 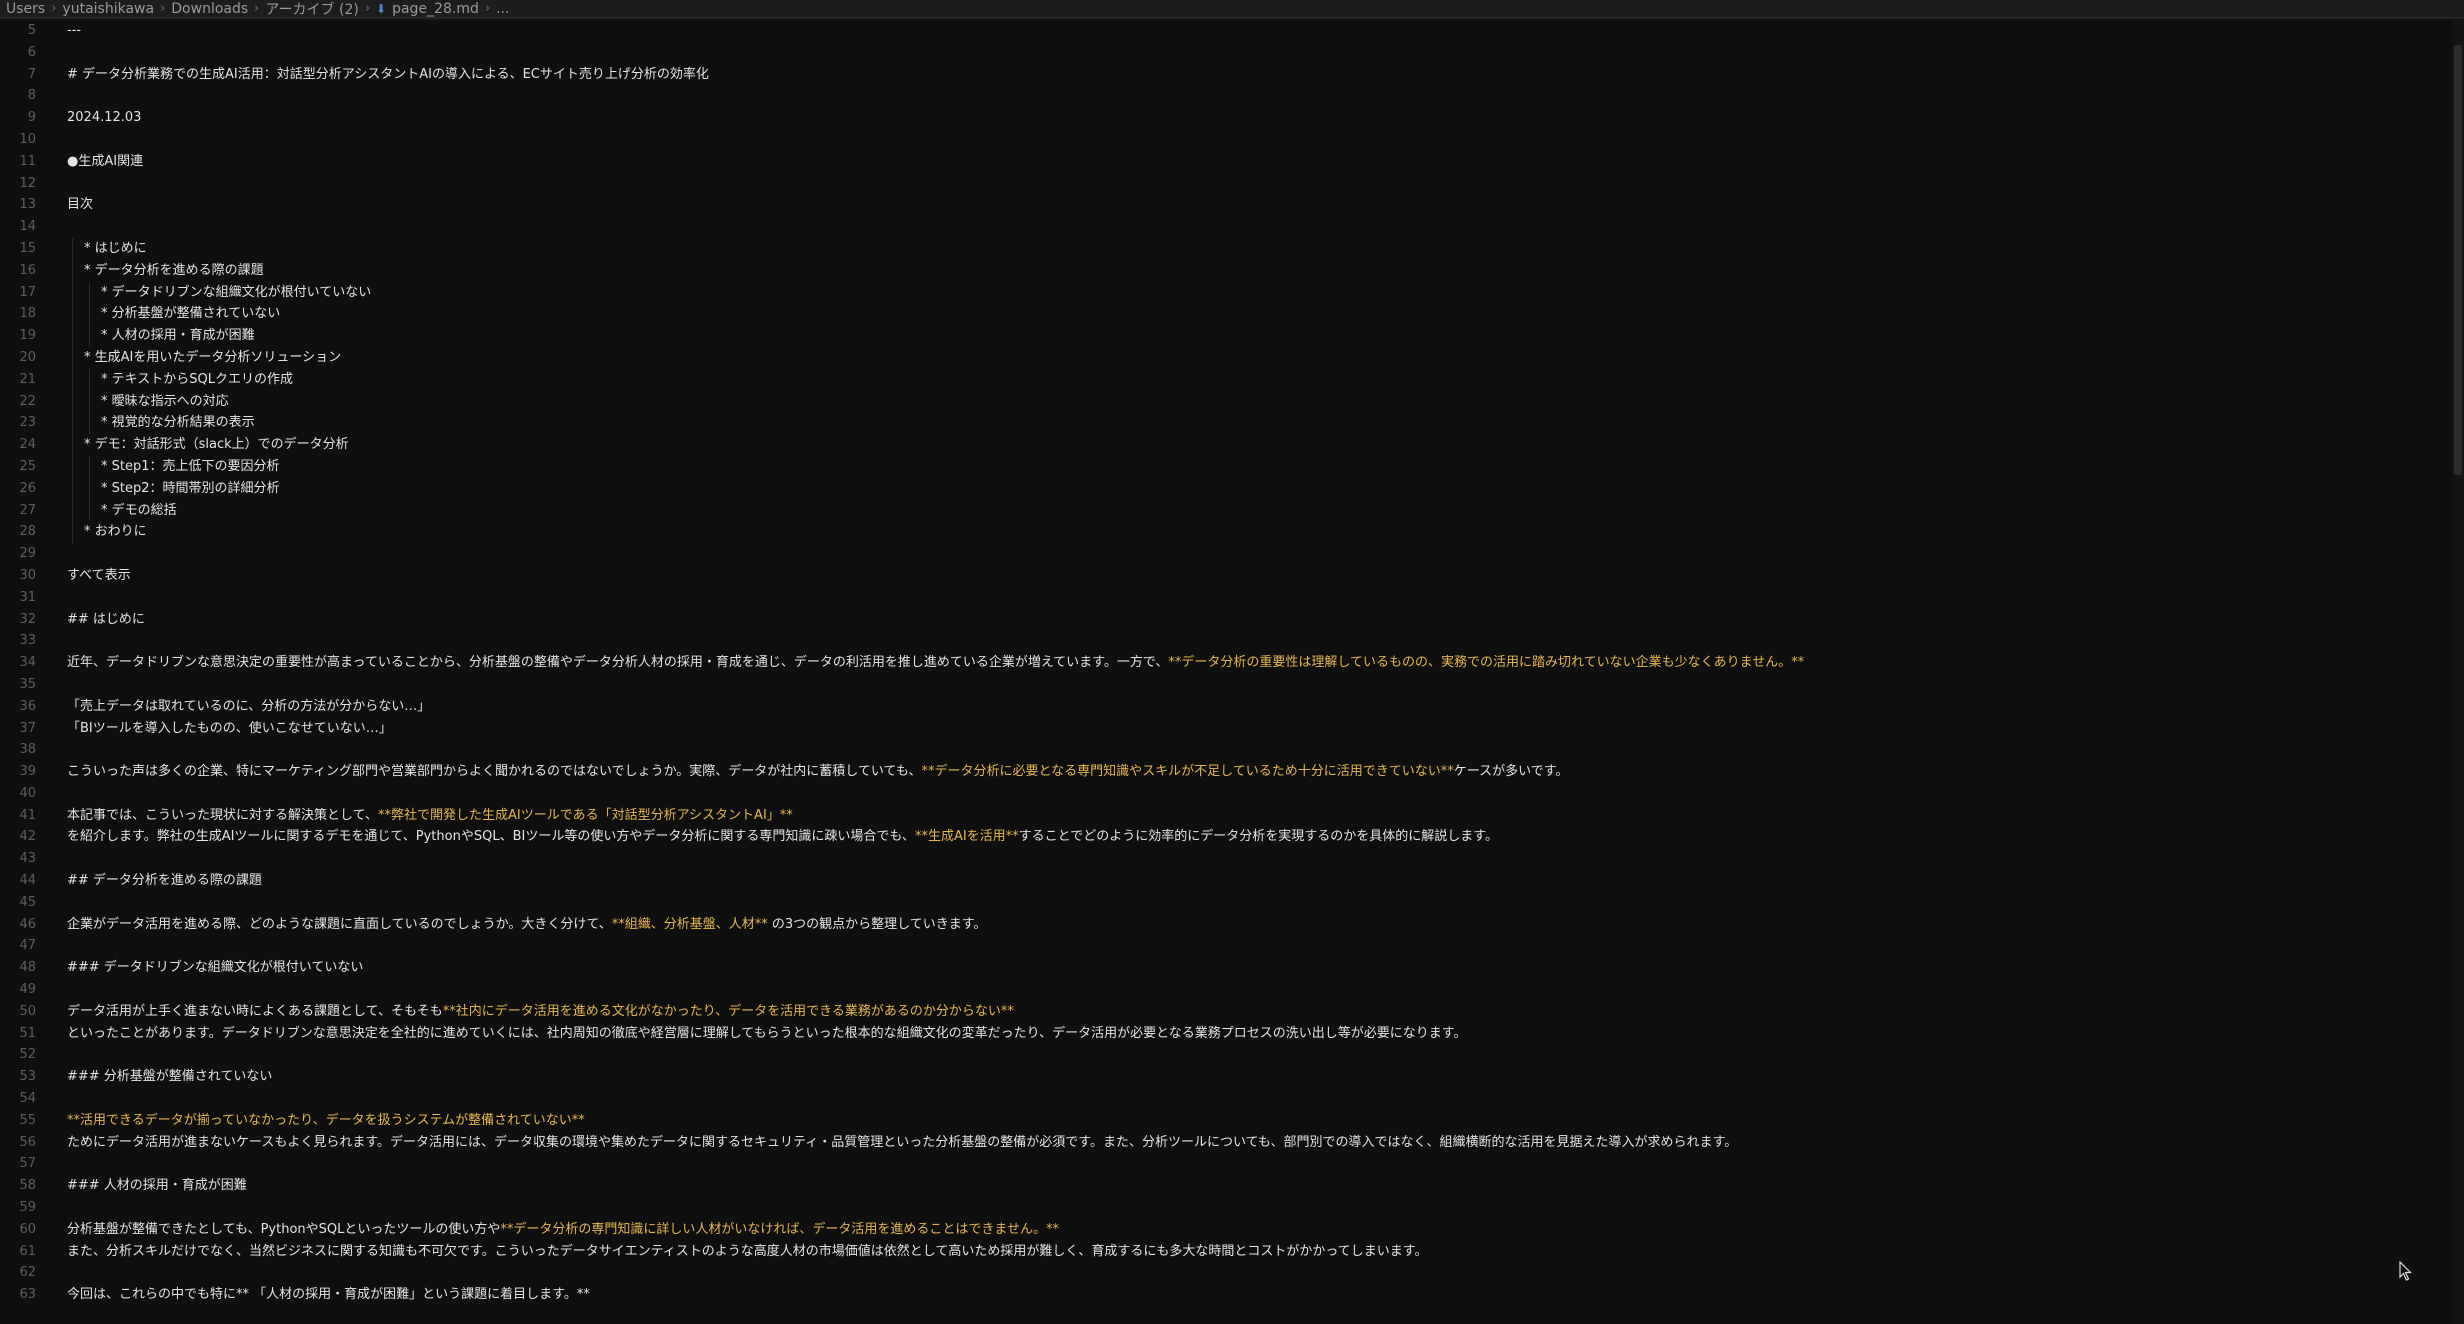 What do you see at coordinates (27, 1120) in the screenshot?
I see `line-number: 55` at bounding box center [27, 1120].